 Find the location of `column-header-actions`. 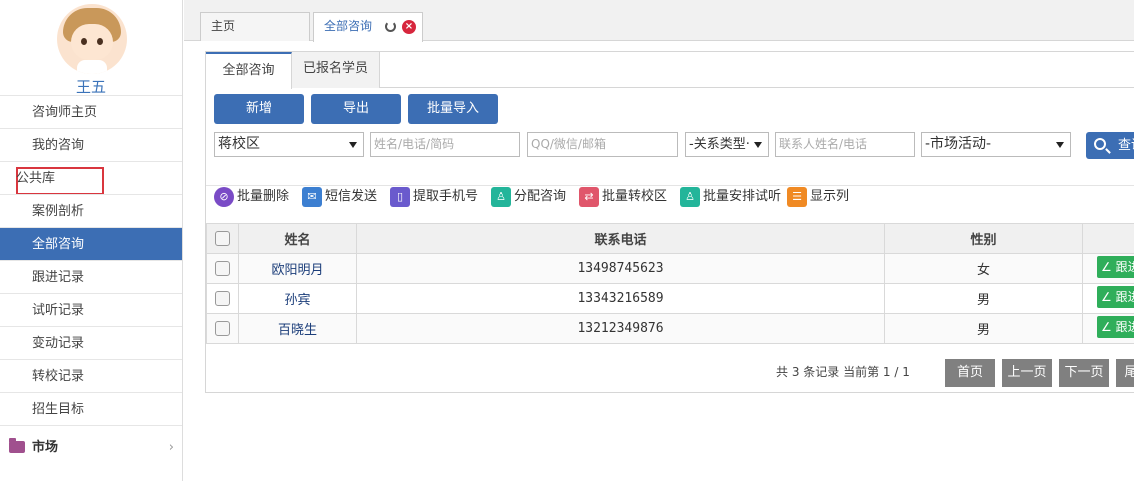

column-header-actions is located at coordinates (1108, 238).